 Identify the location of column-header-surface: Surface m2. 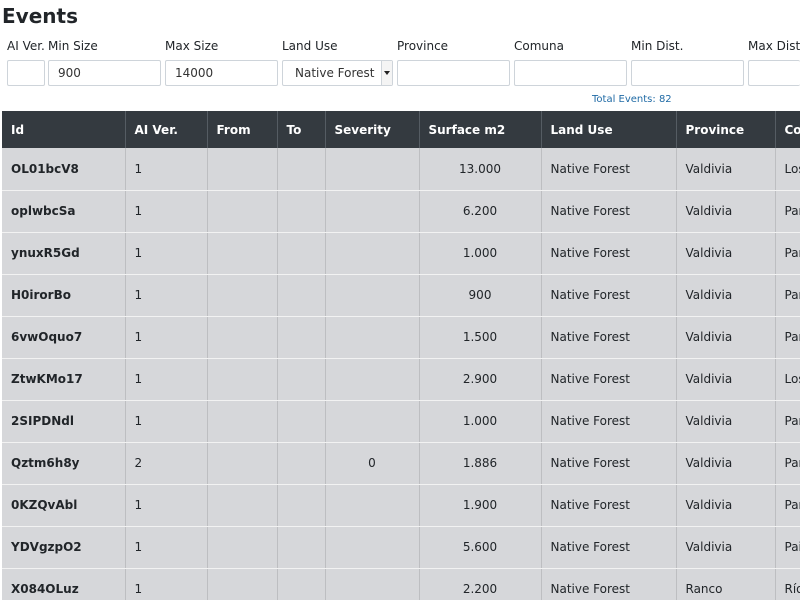
(480, 129).